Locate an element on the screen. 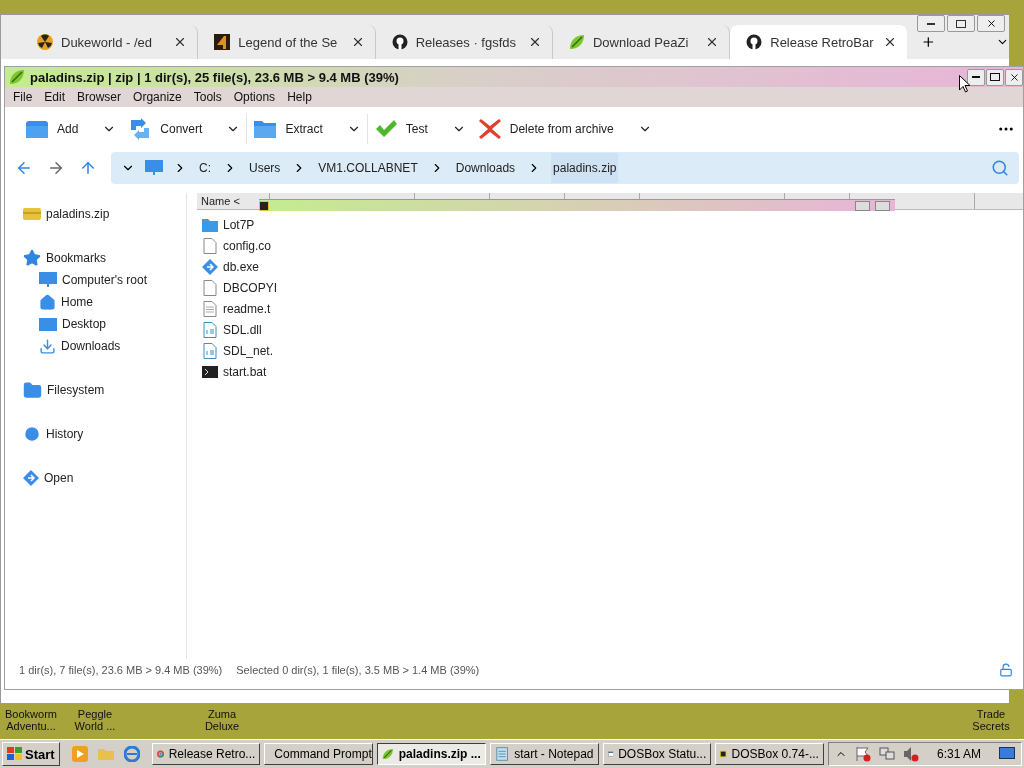  path-crumb: paladins.zip is located at coordinates (585, 168).